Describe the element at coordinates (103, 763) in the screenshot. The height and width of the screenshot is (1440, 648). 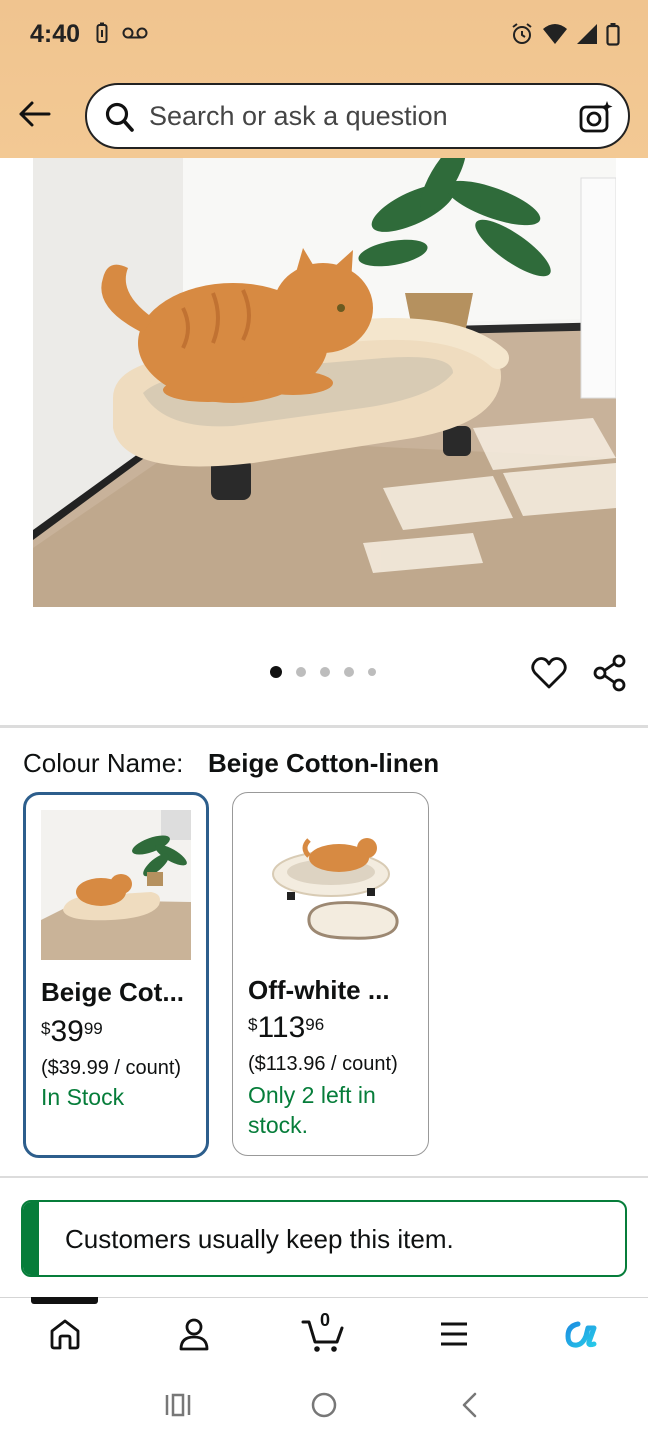
I see `colour-label: Colour Name:` at that location.